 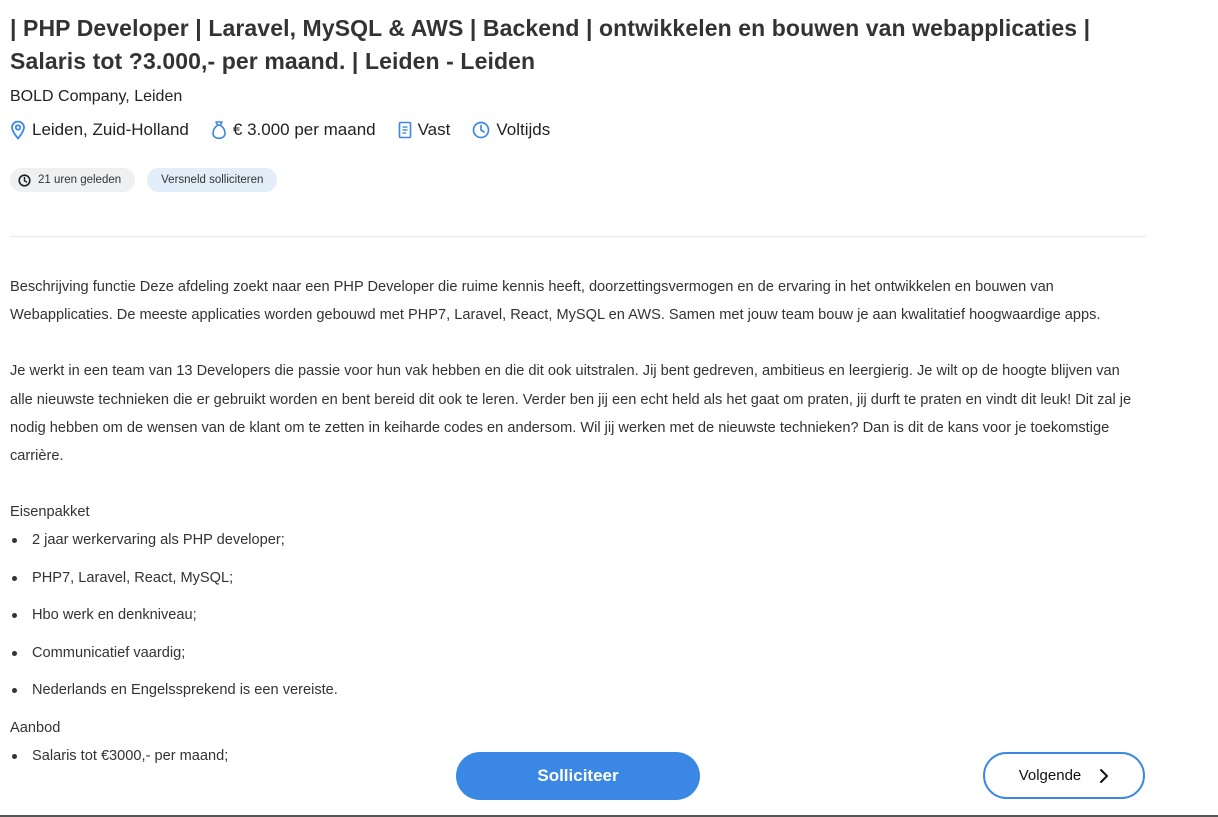 What do you see at coordinates (96, 96) in the screenshot?
I see `company-name: BOLD Company, Leiden` at bounding box center [96, 96].